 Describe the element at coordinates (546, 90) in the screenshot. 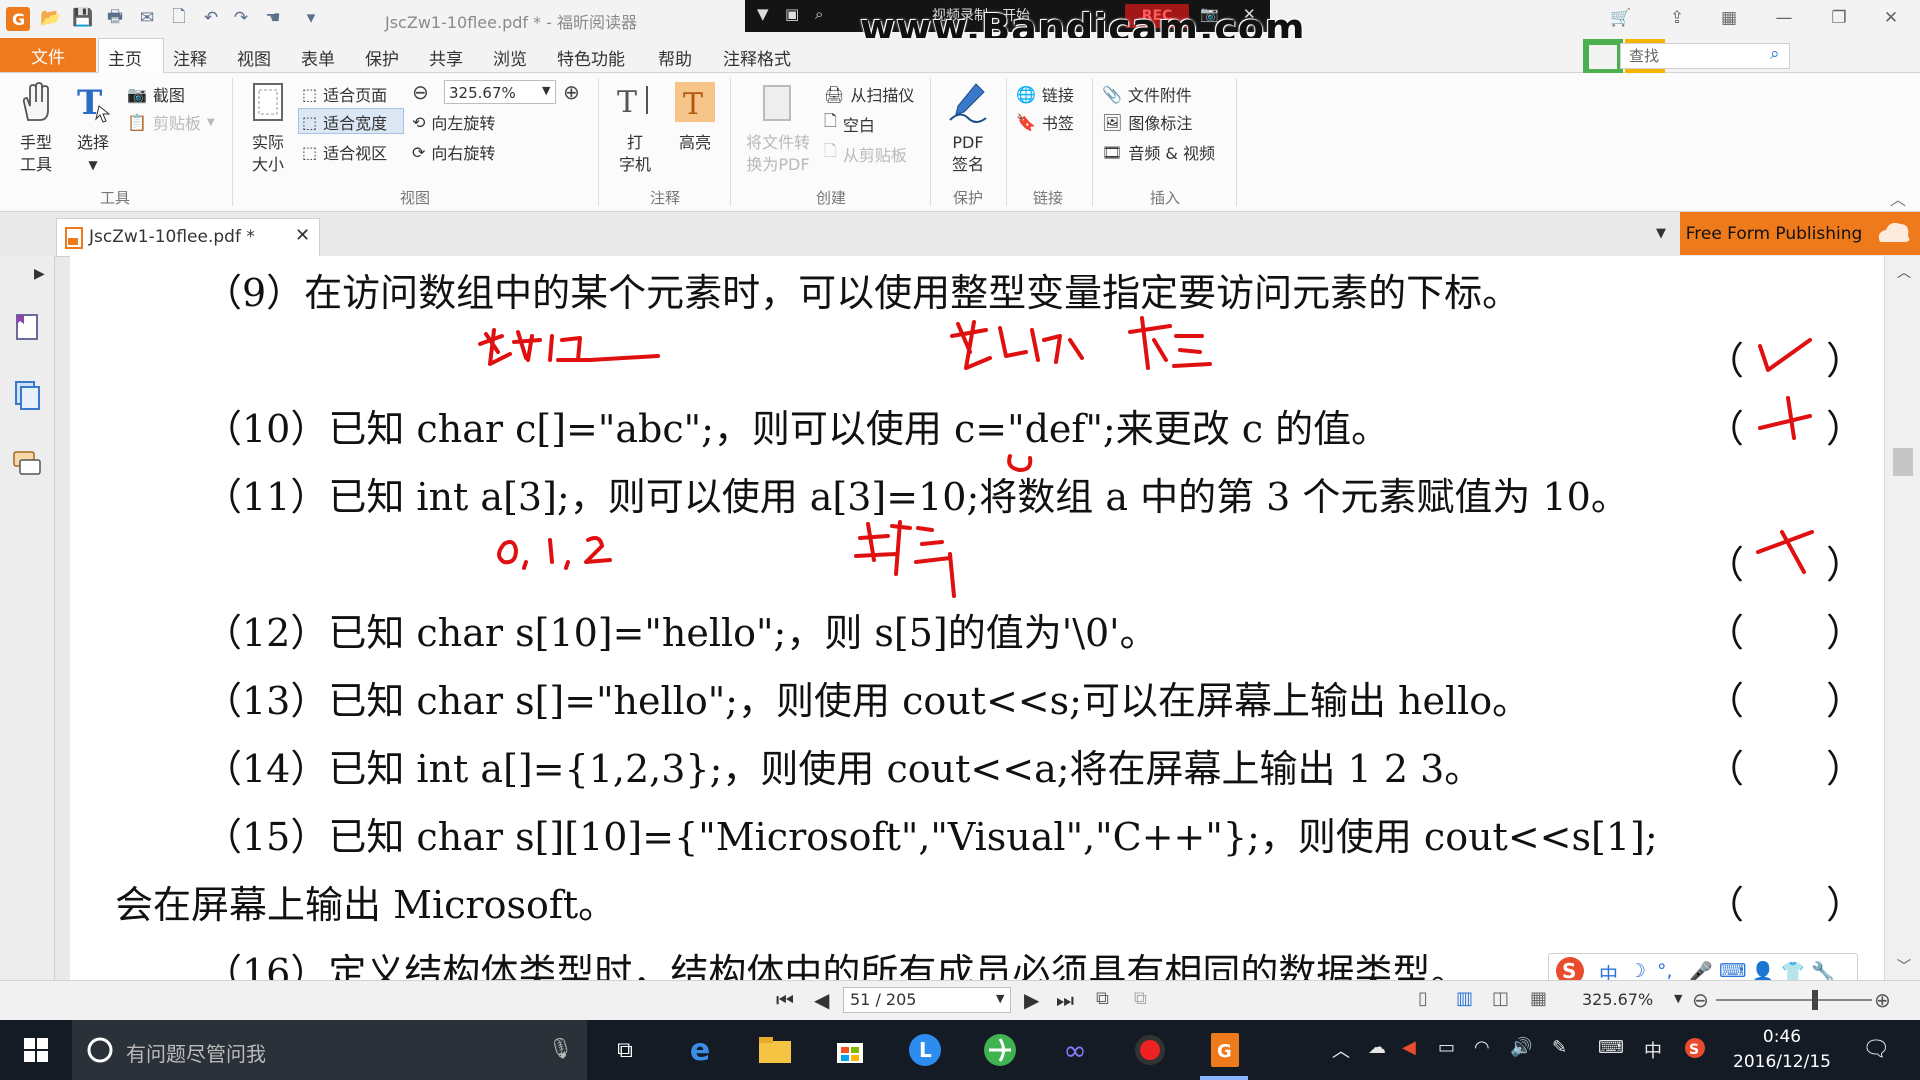

I see `zoom-dropdown-icon: ▼` at that location.